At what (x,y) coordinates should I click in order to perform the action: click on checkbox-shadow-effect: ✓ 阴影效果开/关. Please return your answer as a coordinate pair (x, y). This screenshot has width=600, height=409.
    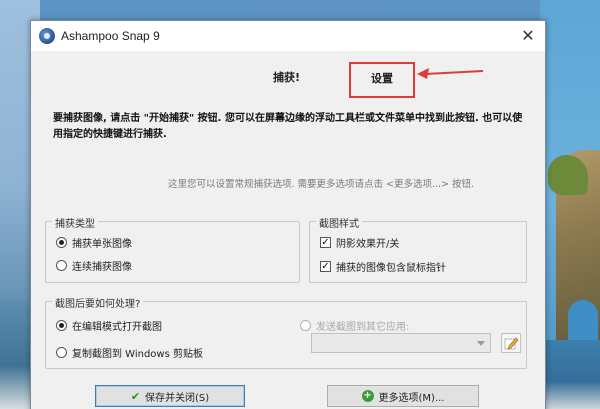
    Looking at the image, I should click on (359, 242).